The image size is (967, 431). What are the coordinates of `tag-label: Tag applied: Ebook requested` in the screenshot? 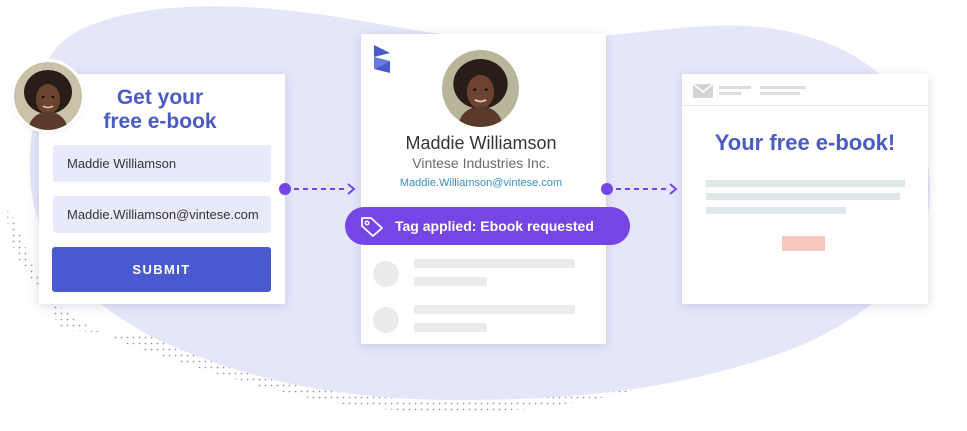 It's located at (494, 226).